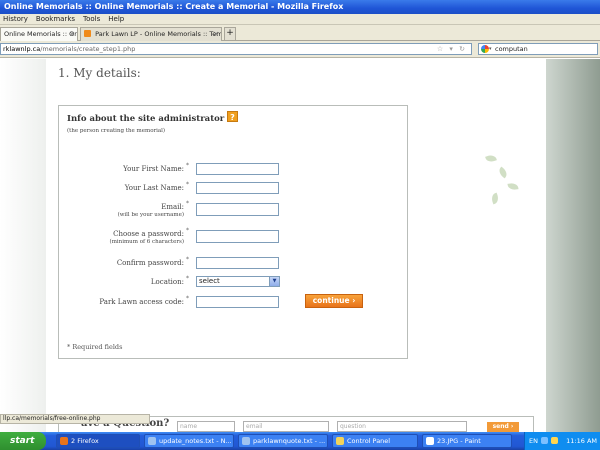  I want to click on first-name-input, so click(237, 169).